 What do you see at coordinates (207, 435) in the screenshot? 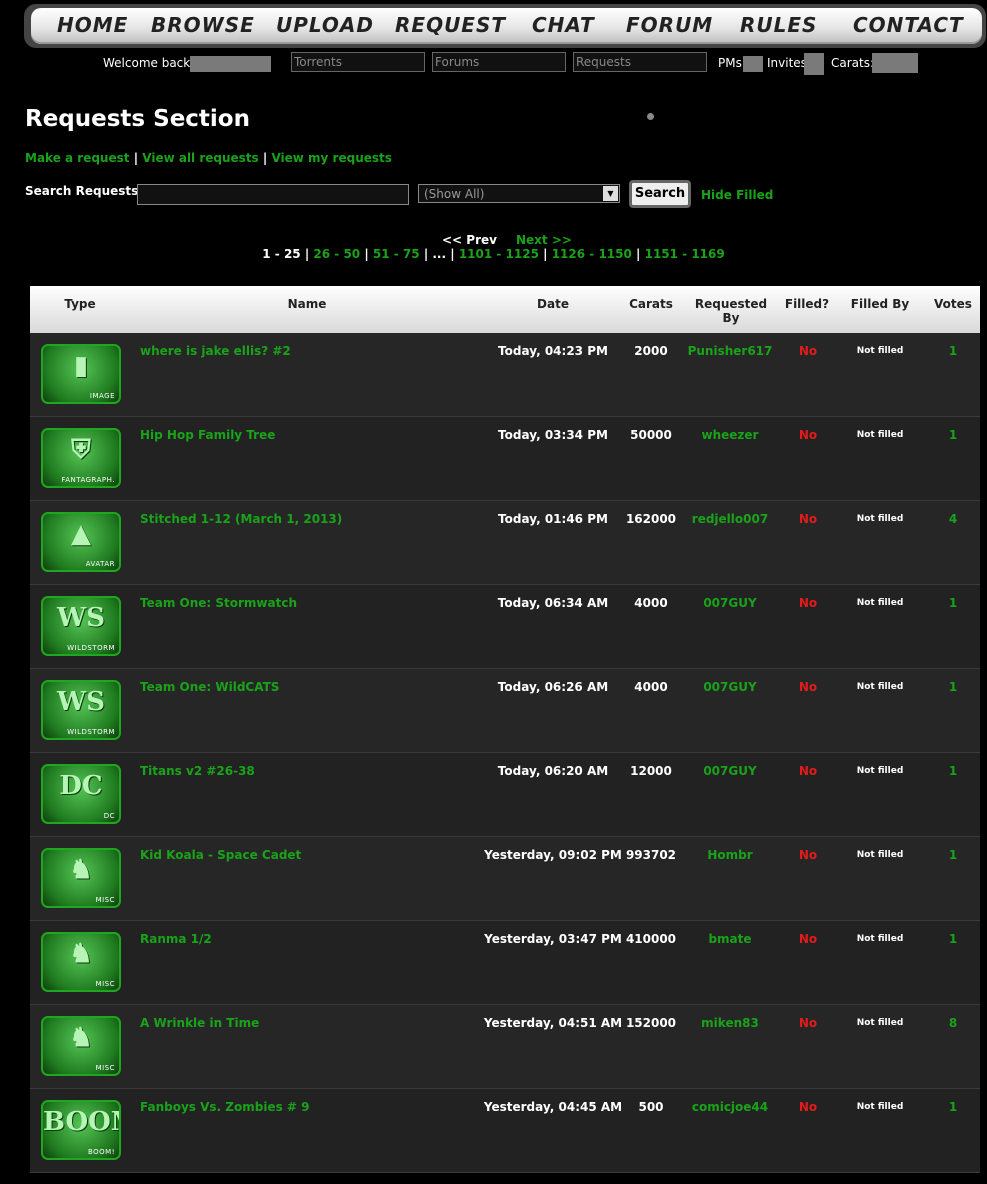
I see `request-name-link: Hip Hop Family Tree` at bounding box center [207, 435].